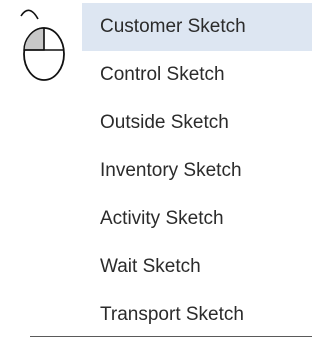  What do you see at coordinates (150, 266) in the screenshot?
I see `menu-item-label: Wait Sketch` at bounding box center [150, 266].